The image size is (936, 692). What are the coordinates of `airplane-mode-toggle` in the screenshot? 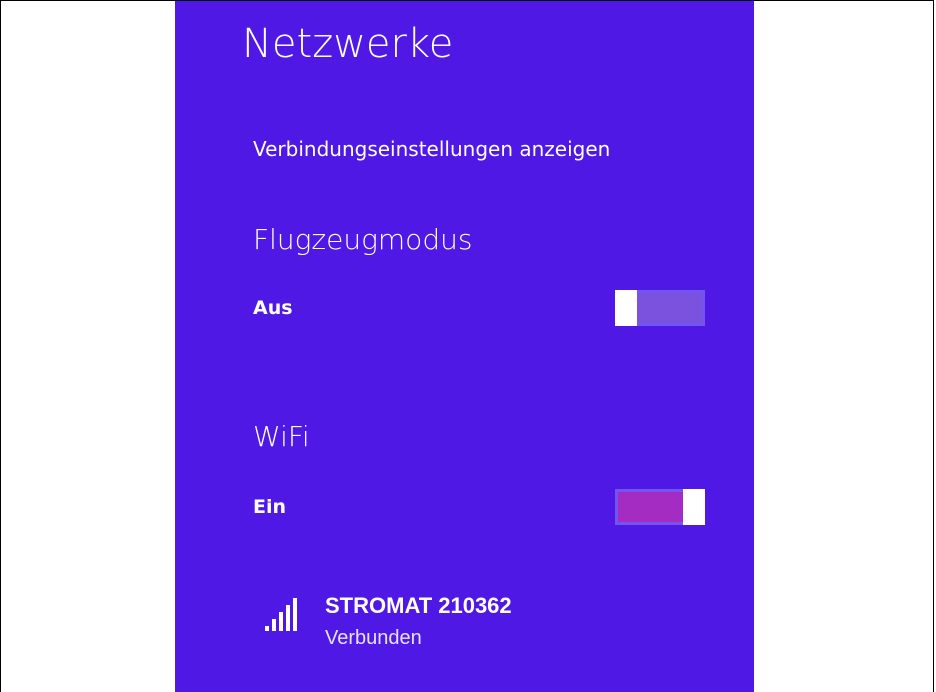 It's located at (660, 308).